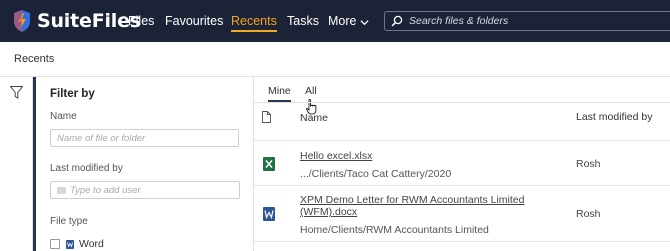  I want to click on search-icon, so click(397, 21).